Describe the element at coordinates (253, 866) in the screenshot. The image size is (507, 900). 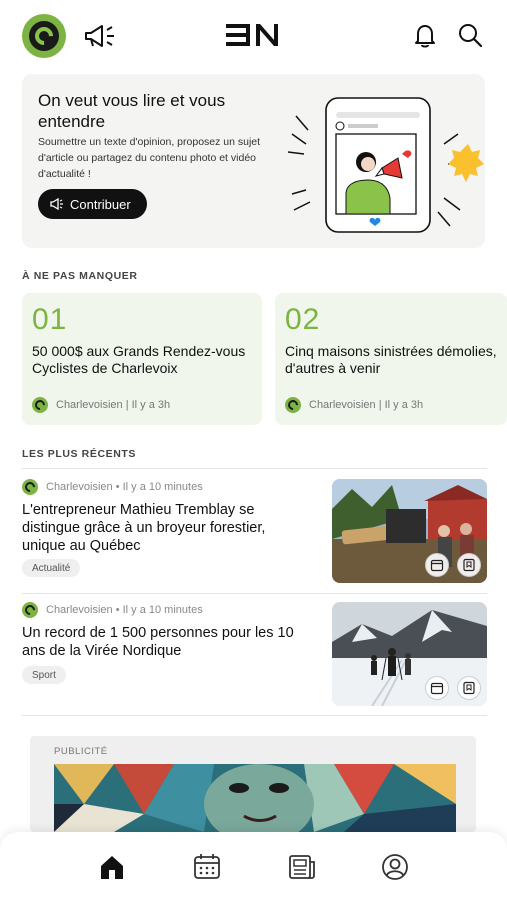
I see `bottom-navigation` at that location.